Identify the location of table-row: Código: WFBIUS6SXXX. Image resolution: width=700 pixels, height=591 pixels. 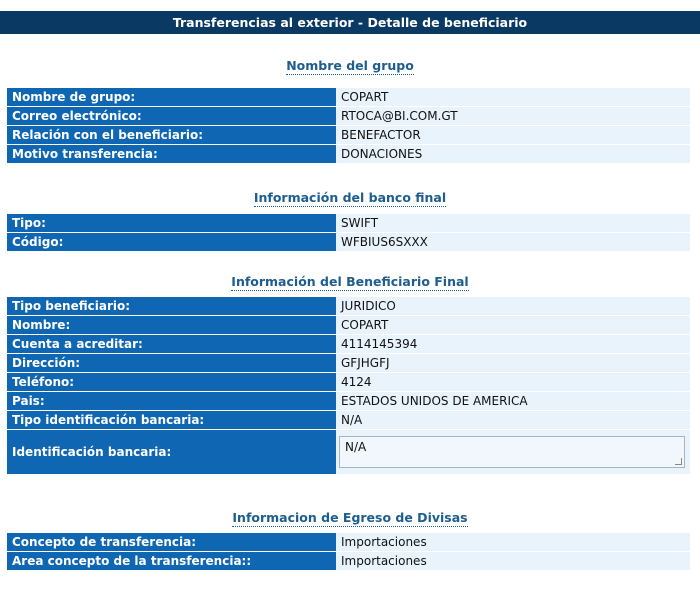
(348, 242).